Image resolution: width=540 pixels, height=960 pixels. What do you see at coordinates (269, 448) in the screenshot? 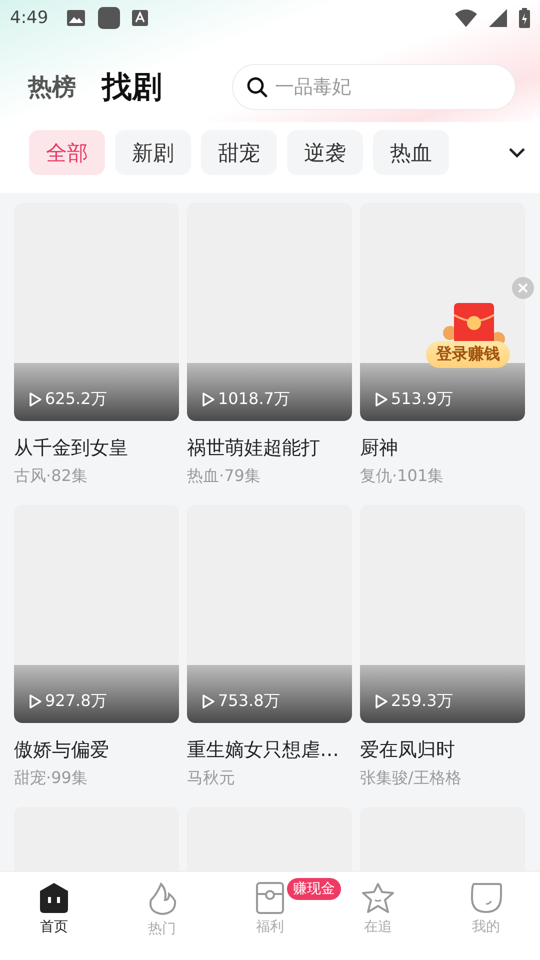
I see `drama-title: 祸世萌娃超能打` at bounding box center [269, 448].